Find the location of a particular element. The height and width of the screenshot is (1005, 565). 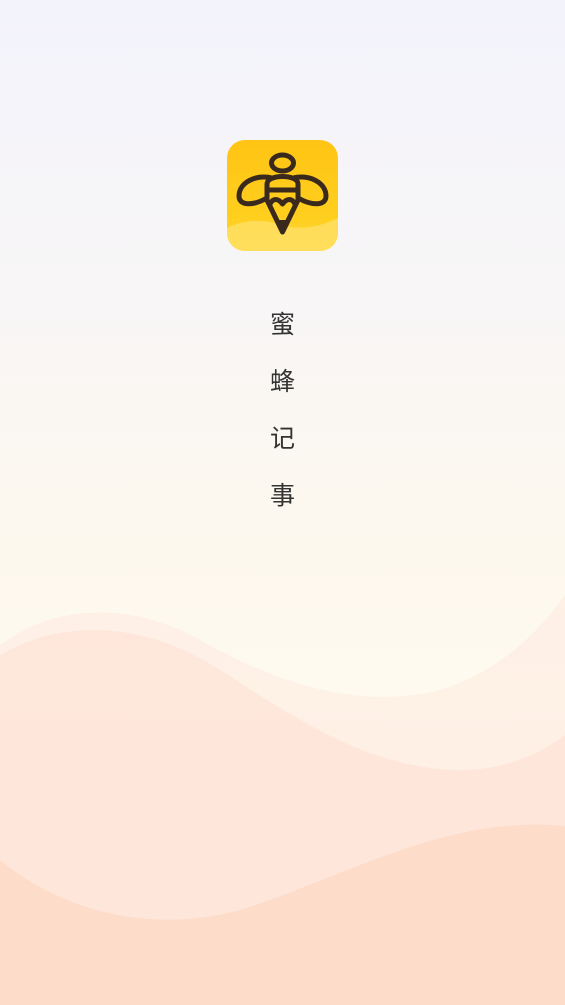

app-logo is located at coordinates (282, 195).